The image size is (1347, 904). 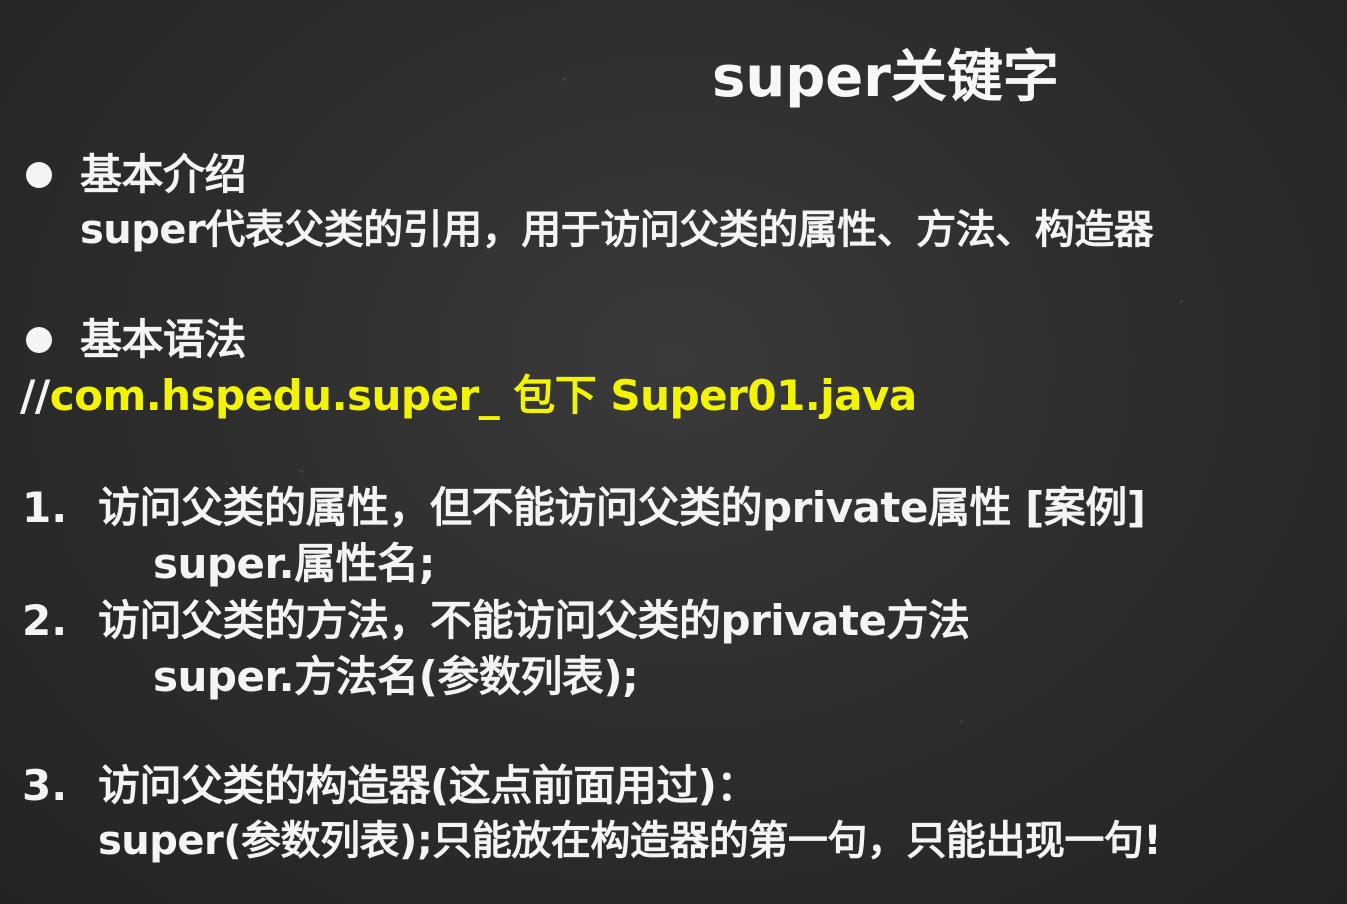 What do you see at coordinates (483, 395) in the screenshot?
I see `package-path: com.hspedu.super_ 包下 Super01.java` at bounding box center [483, 395].